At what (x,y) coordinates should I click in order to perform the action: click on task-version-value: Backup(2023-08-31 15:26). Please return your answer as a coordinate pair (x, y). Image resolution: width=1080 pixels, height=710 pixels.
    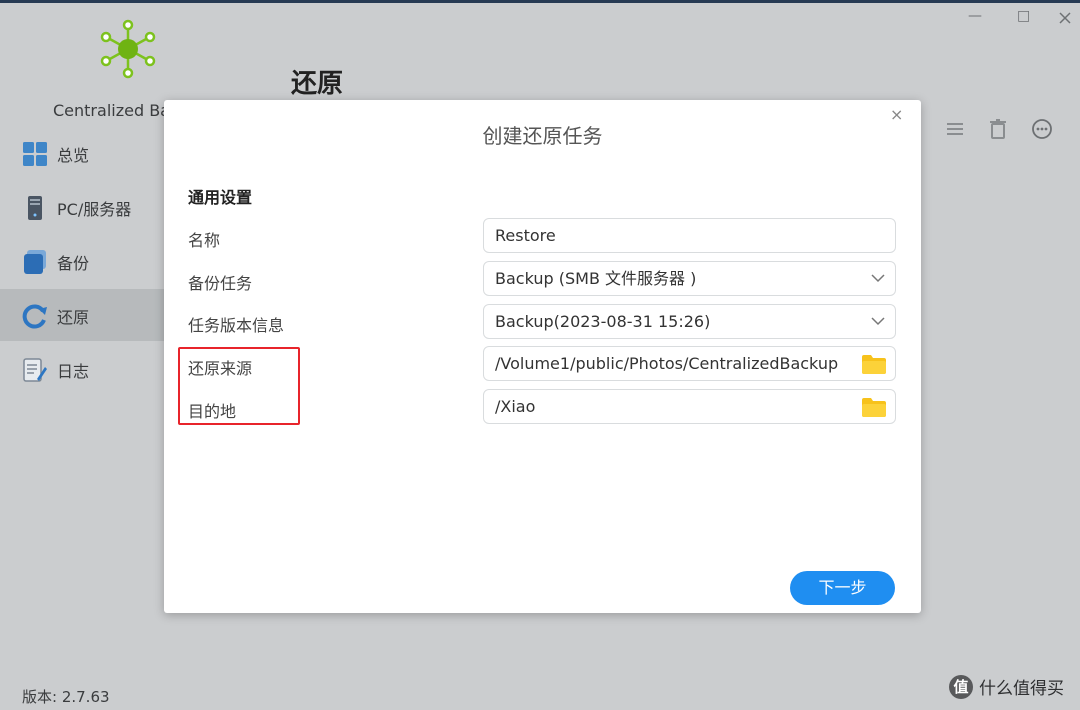
    Looking at the image, I should click on (603, 321).